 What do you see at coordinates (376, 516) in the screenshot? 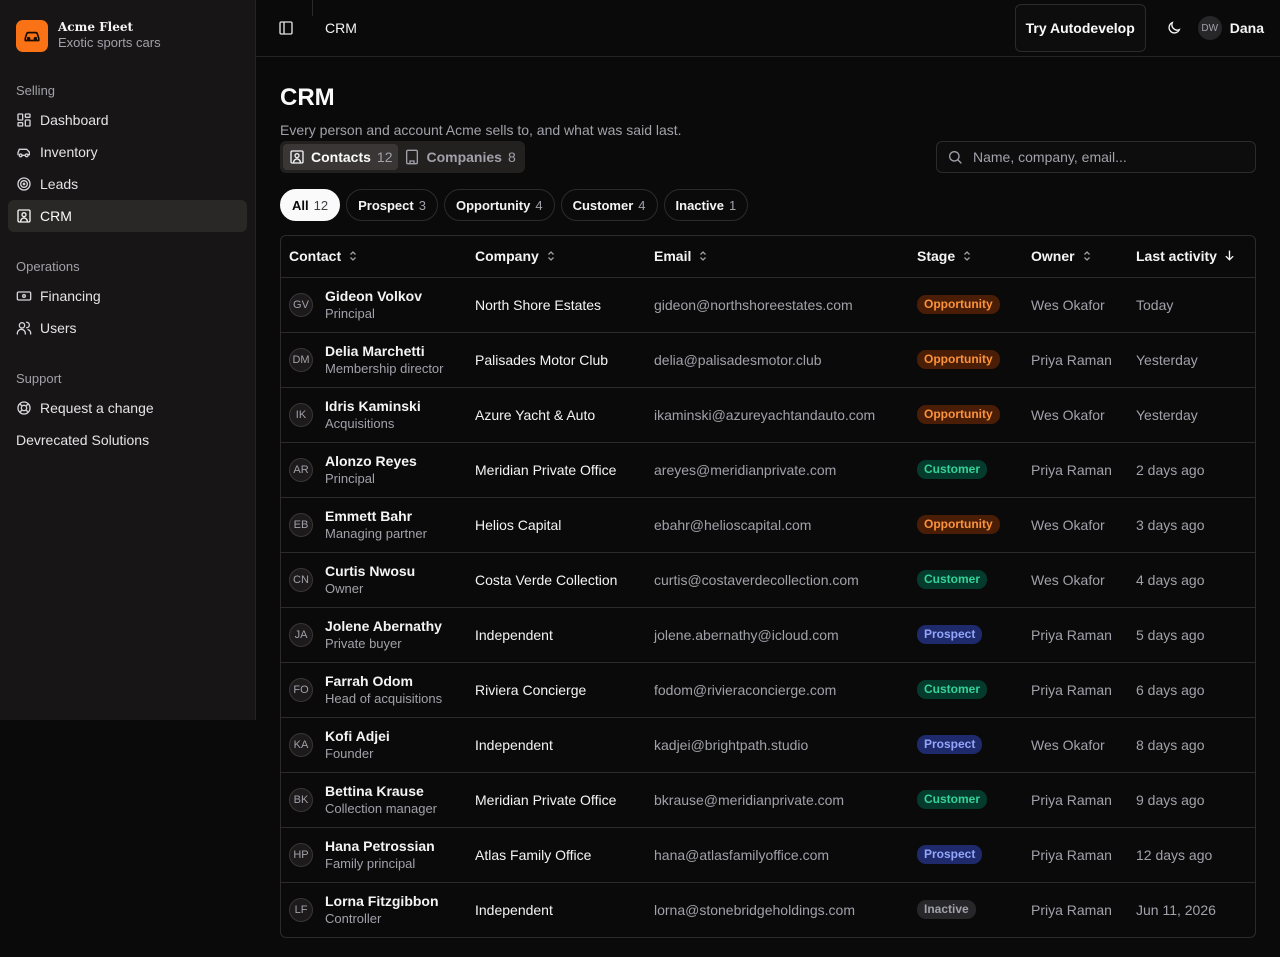
I see `contact-name: Emmett Bahr` at bounding box center [376, 516].